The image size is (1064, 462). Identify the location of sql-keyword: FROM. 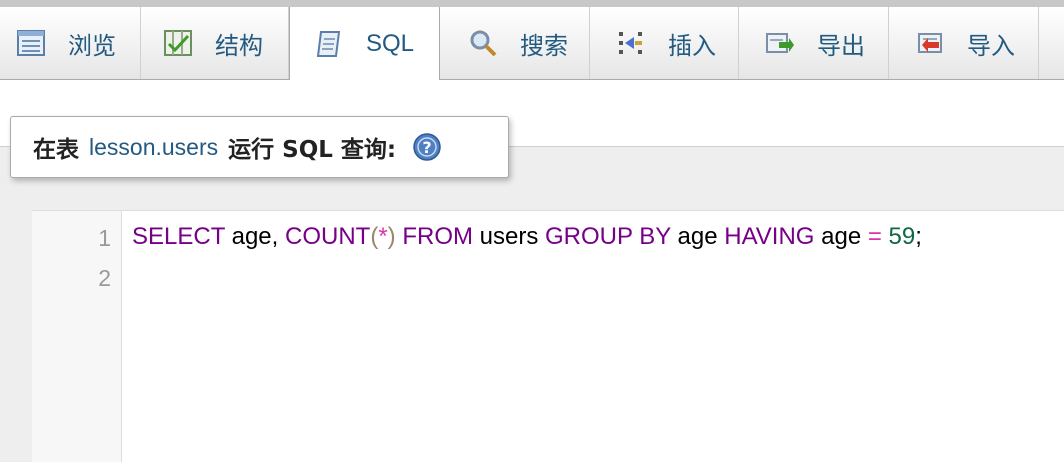
(434, 236).